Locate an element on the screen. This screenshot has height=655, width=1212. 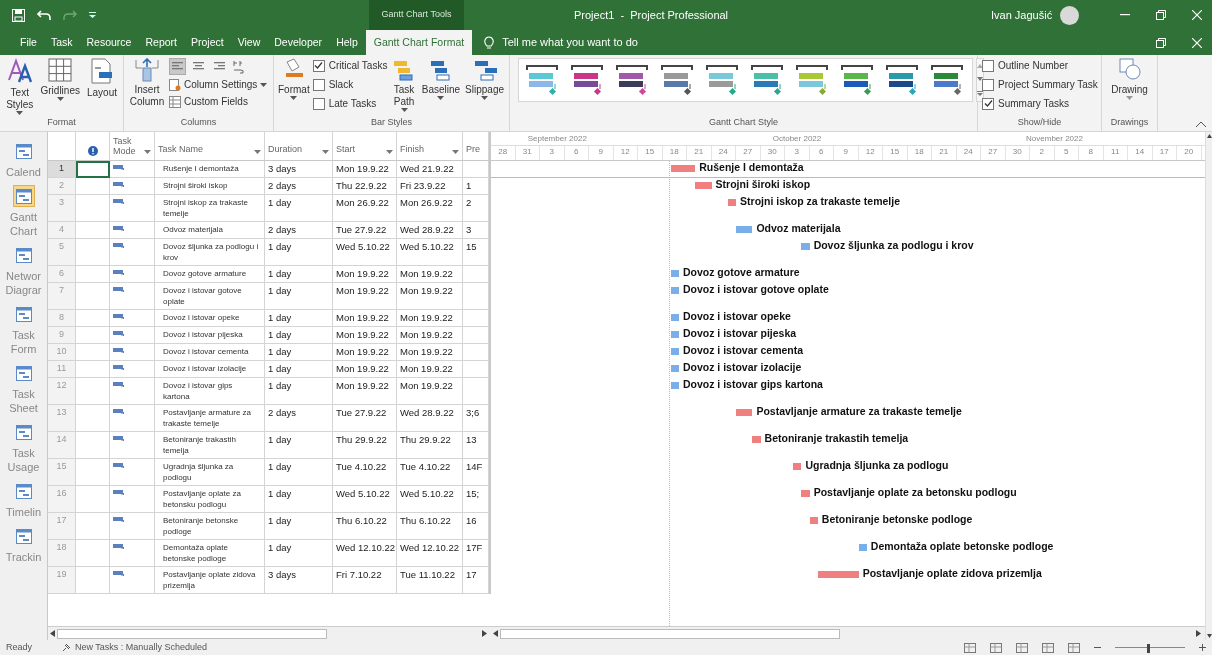
ribbon-tab: Gantt Chart Format is located at coordinates (419, 42).